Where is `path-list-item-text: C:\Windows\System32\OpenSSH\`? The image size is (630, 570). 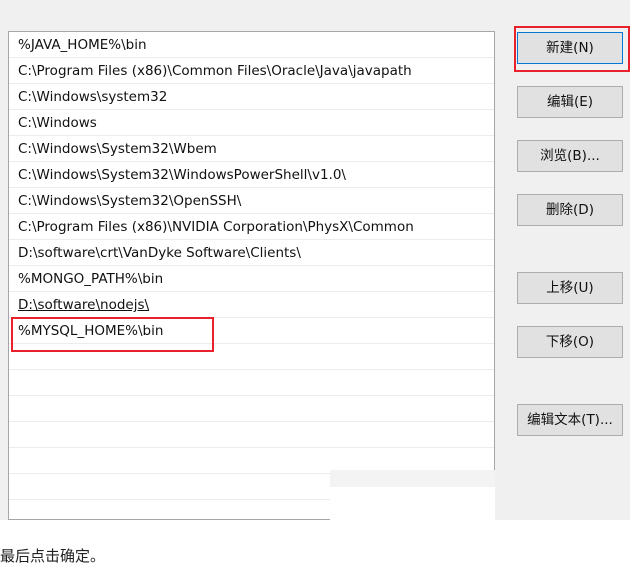 path-list-item-text: C:\Windows\System32\OpenSSH\ is located at coordinates (130, 201).